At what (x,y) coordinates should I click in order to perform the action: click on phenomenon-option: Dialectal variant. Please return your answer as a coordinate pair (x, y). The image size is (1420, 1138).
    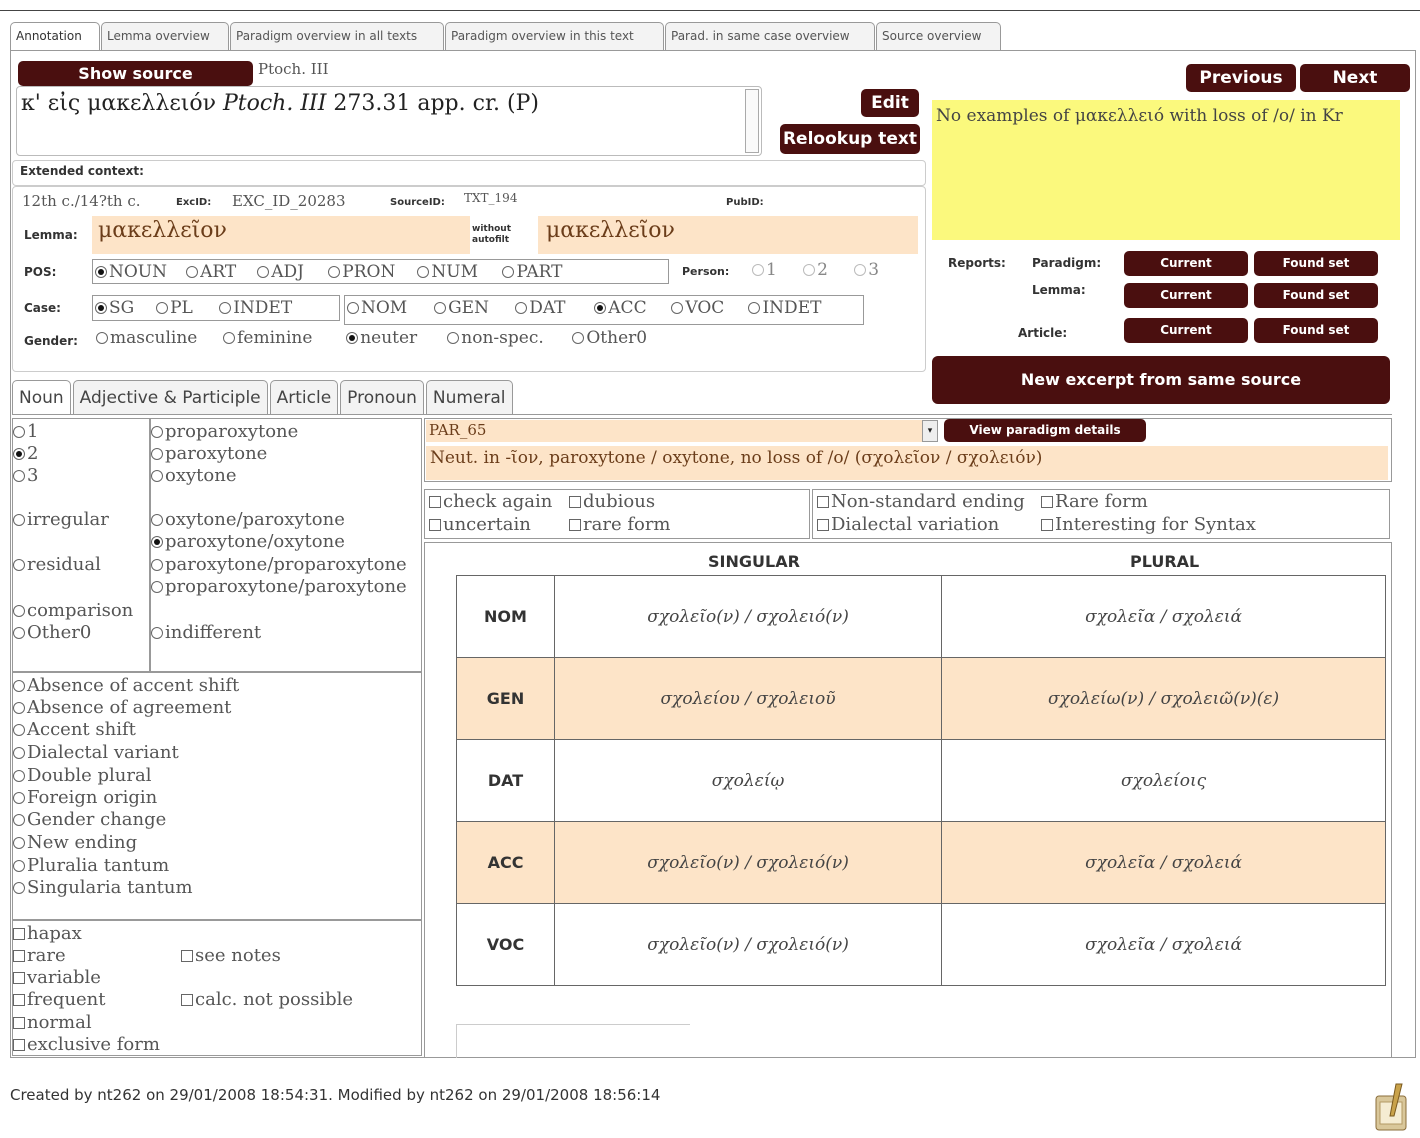
    Looking at the image, I should click on (96, 752).